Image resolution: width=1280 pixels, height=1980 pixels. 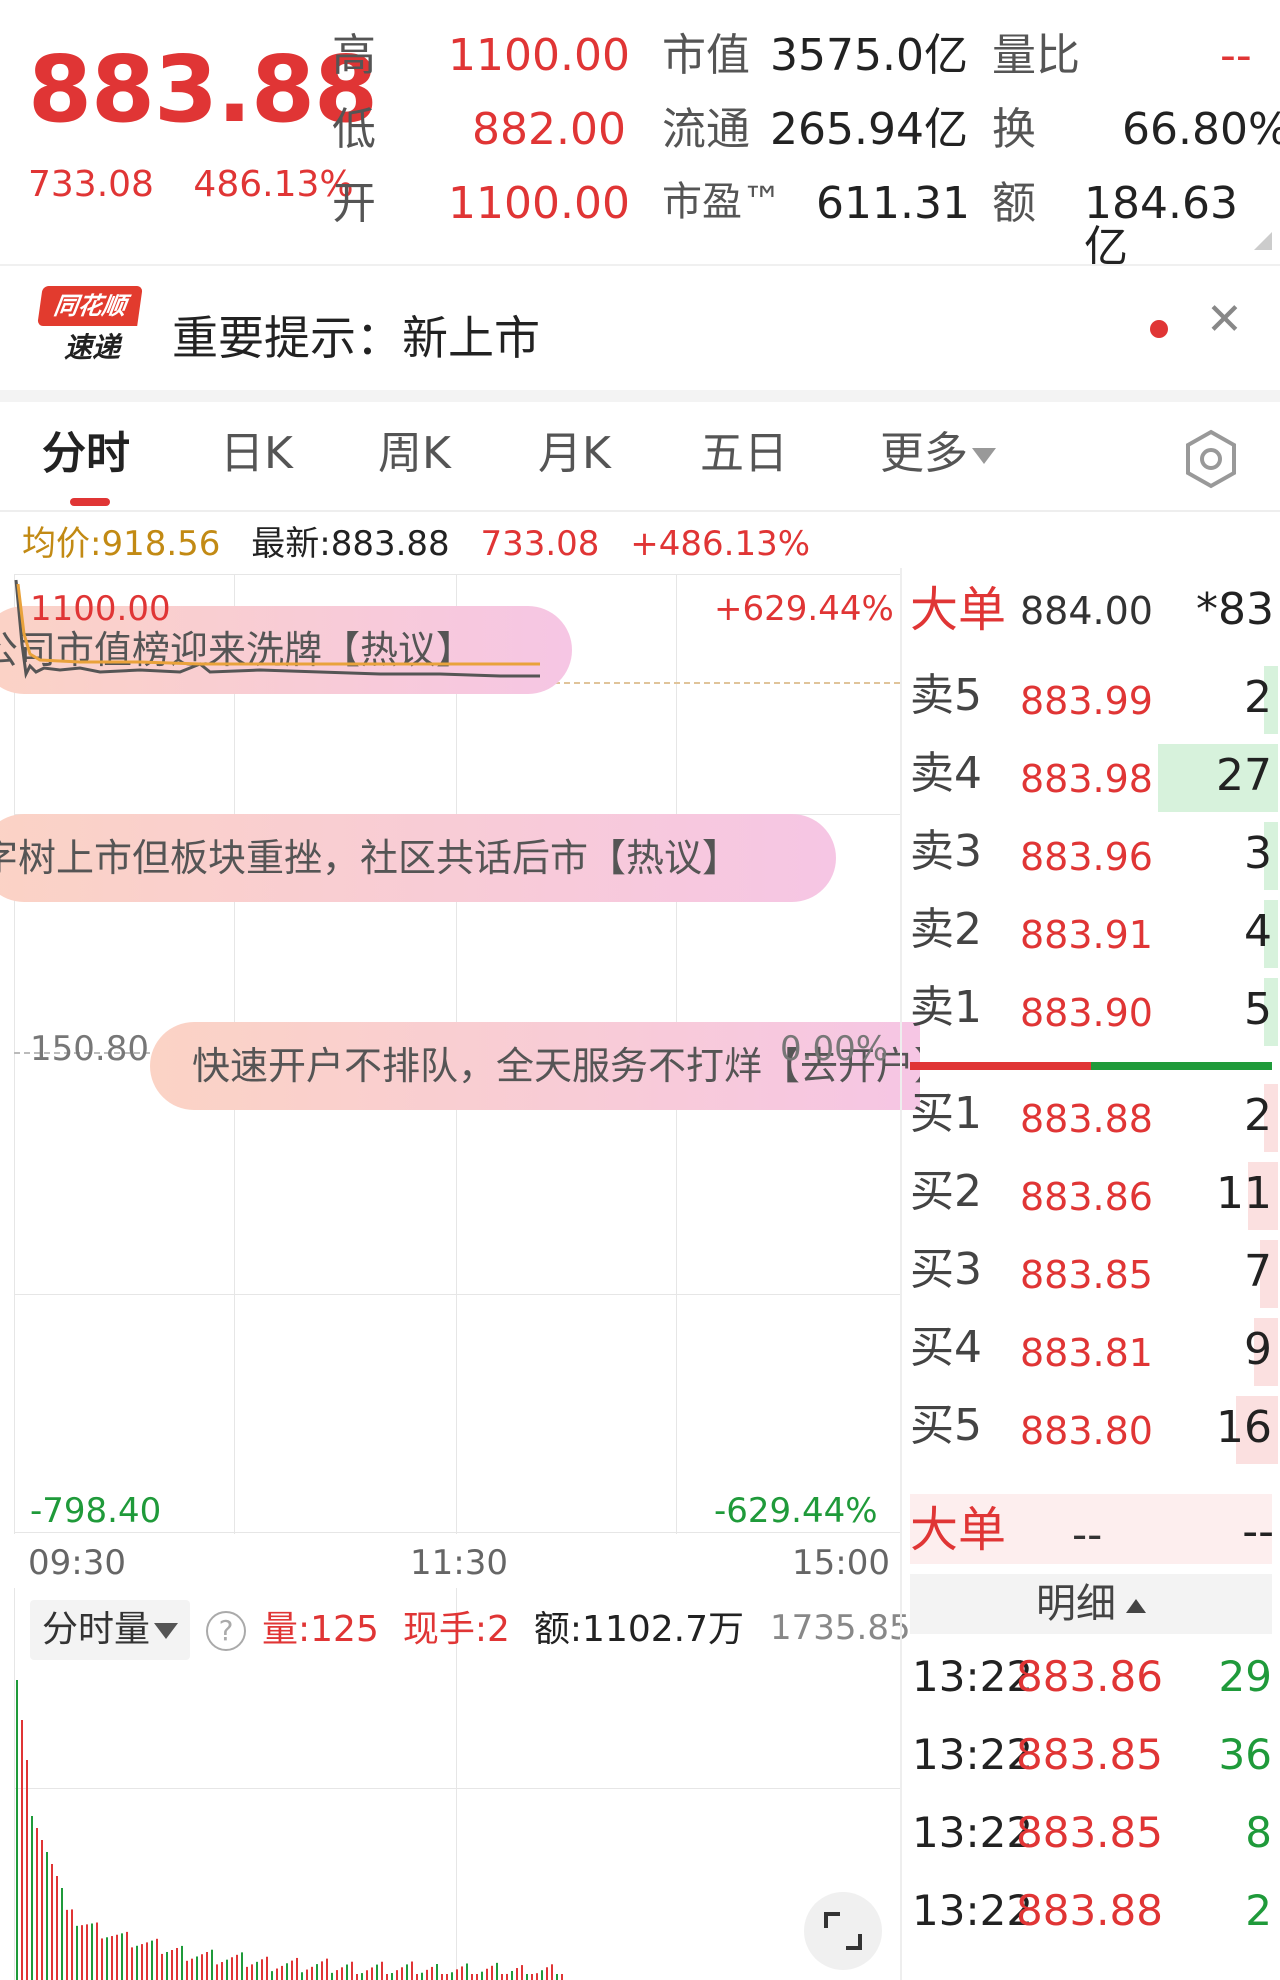 I want to click on pe-value: 611.31, so click(x=893, y=203).